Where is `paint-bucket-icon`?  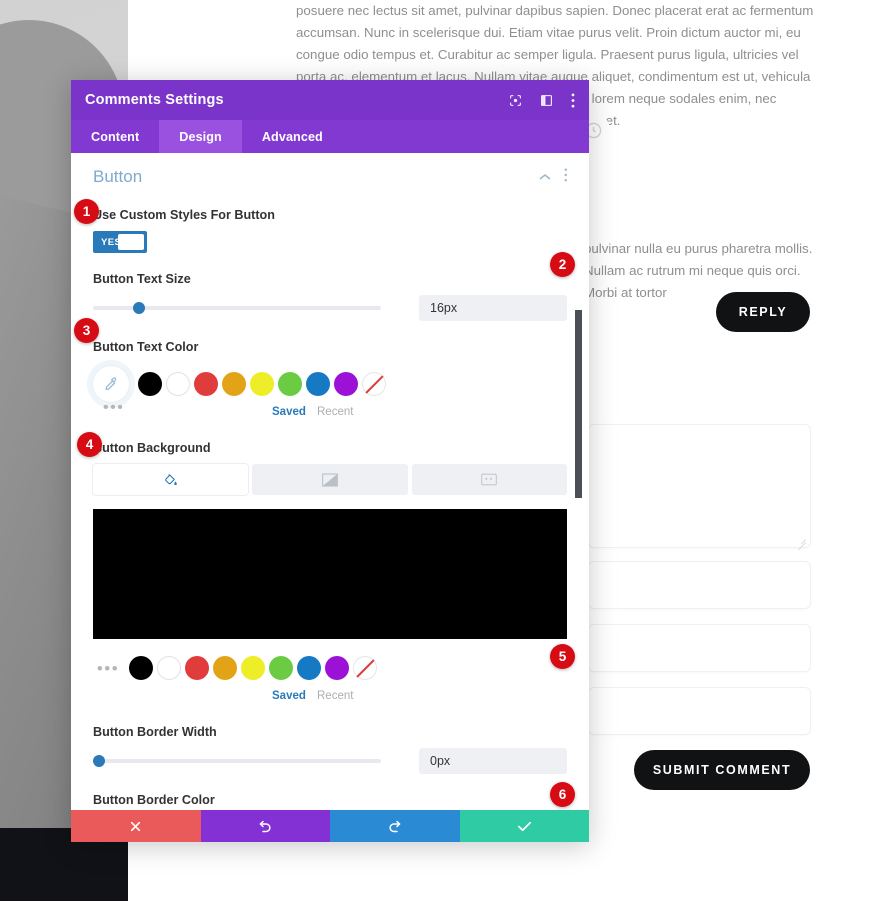
paint-bucket-icon is located at coordinates (171, 479).